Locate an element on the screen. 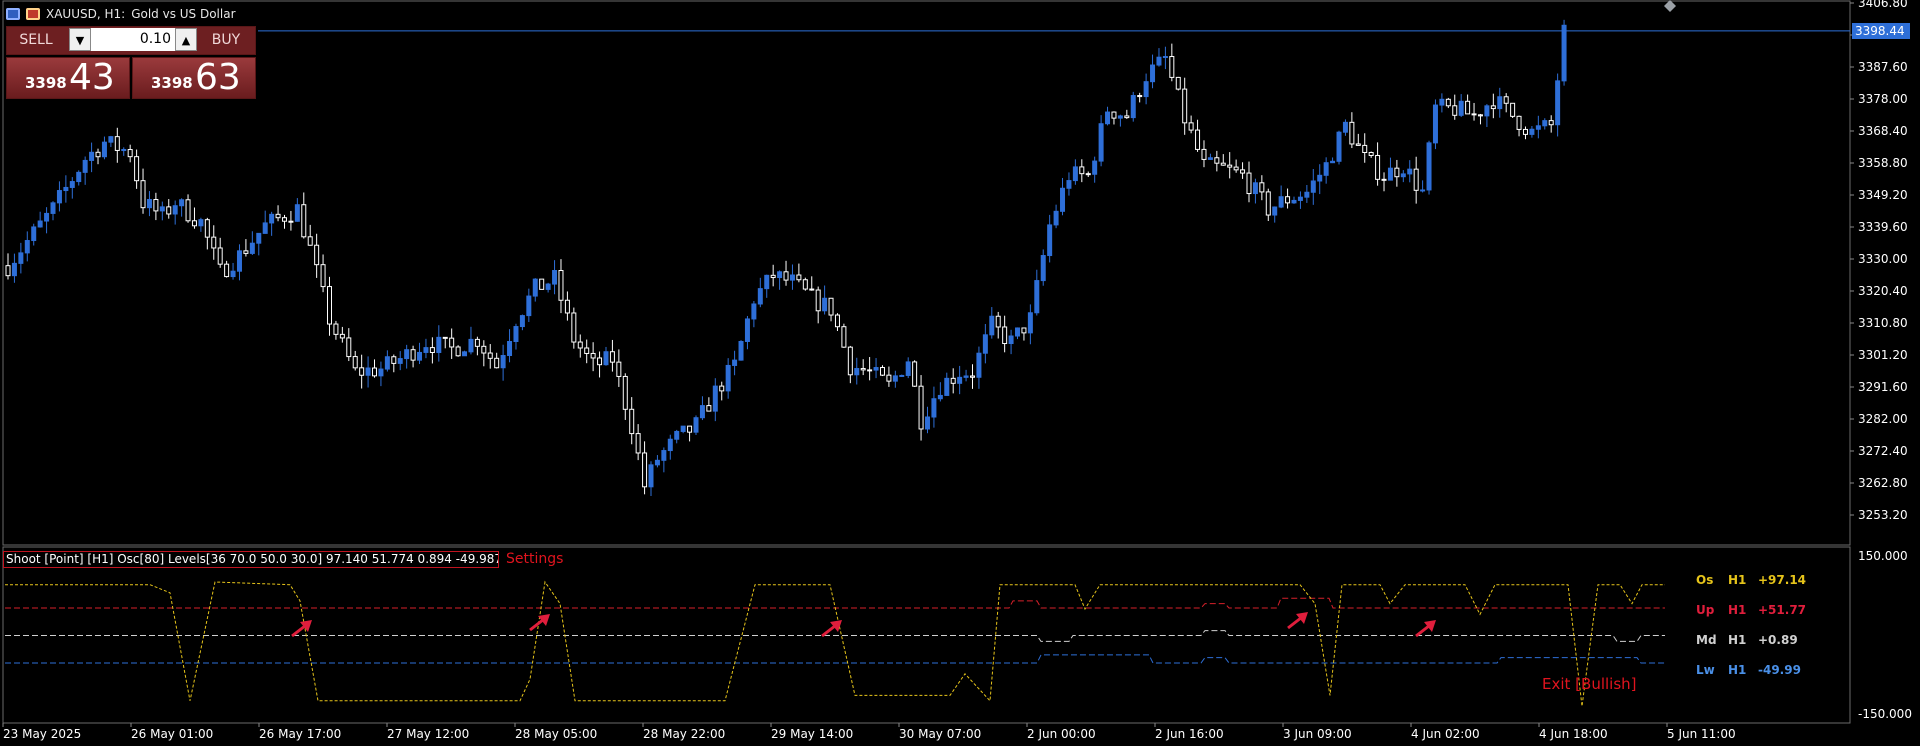  sell-button: SELL is located at coordinates (36, 40).